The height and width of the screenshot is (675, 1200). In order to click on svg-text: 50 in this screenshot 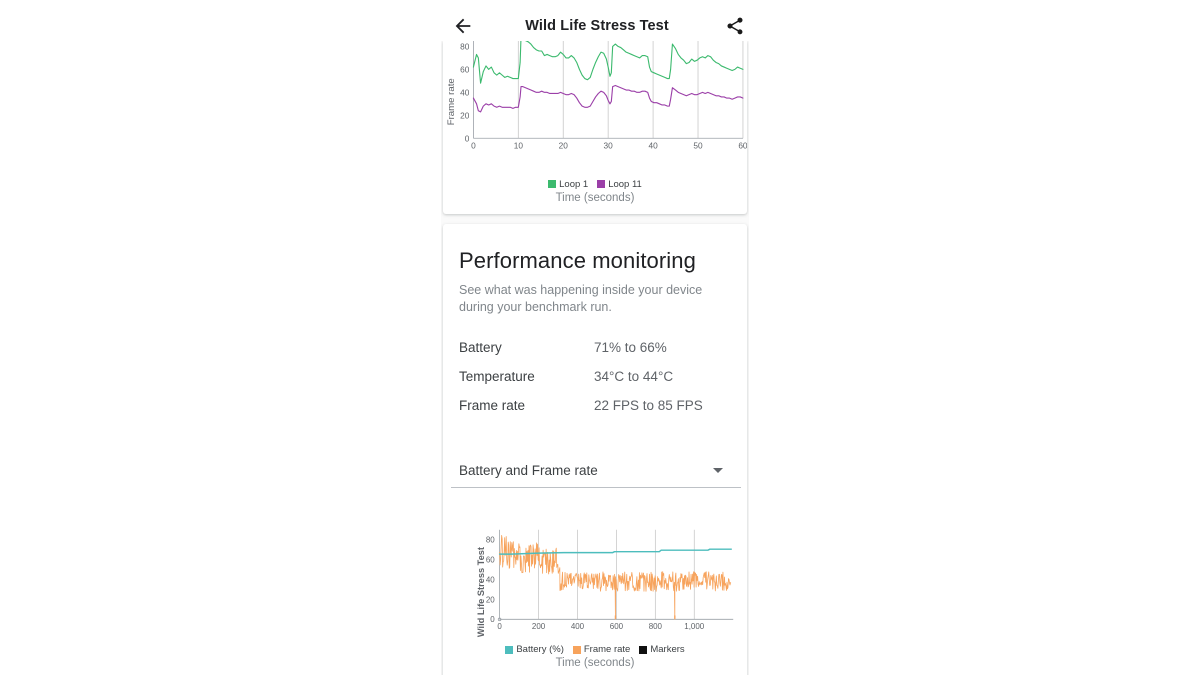, I will do `click(698, 145)`.